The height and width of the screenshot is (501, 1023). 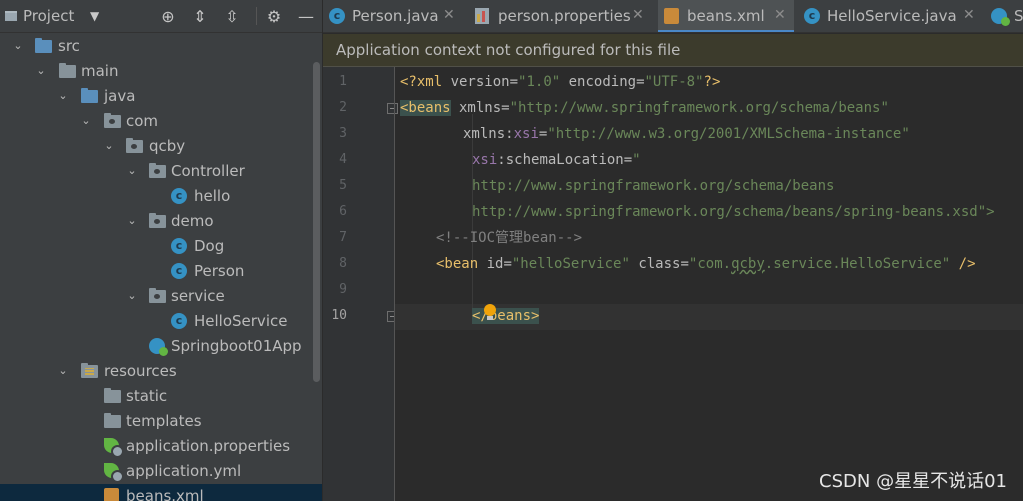 What do you see at coordinates (161, 246) in the screenshot?
I see `tree-item-dog: c Dog` at bounding box center [161, 246].